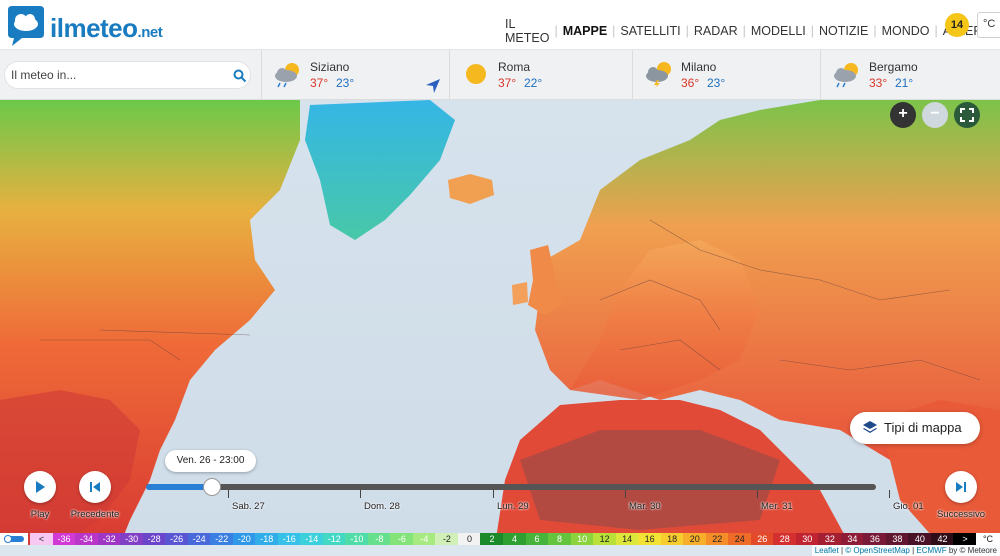 The image size is (1000, 556). Describe the element at coordinates (210, 461) in the screenshot. I see `timeline-current-time: Ven. 26 - 23:00` at that location.